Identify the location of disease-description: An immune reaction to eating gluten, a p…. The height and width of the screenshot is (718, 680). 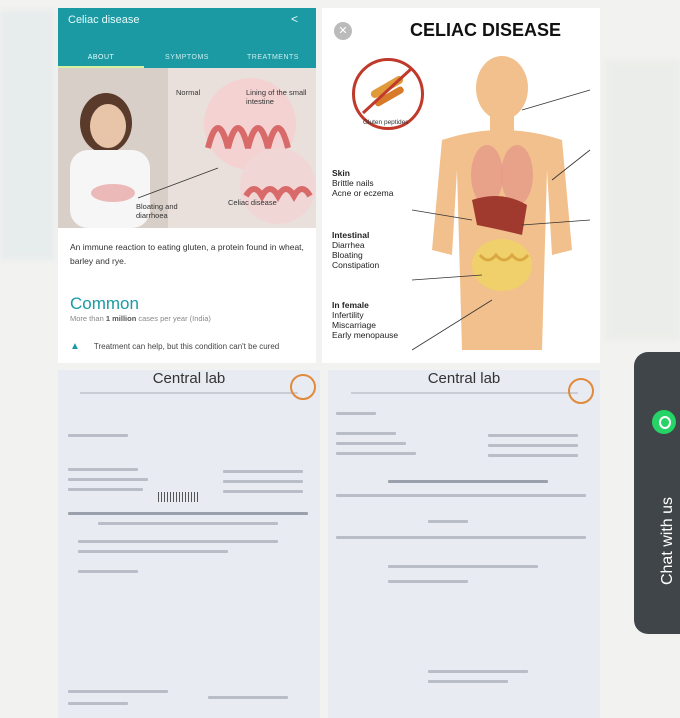
(187, 254).